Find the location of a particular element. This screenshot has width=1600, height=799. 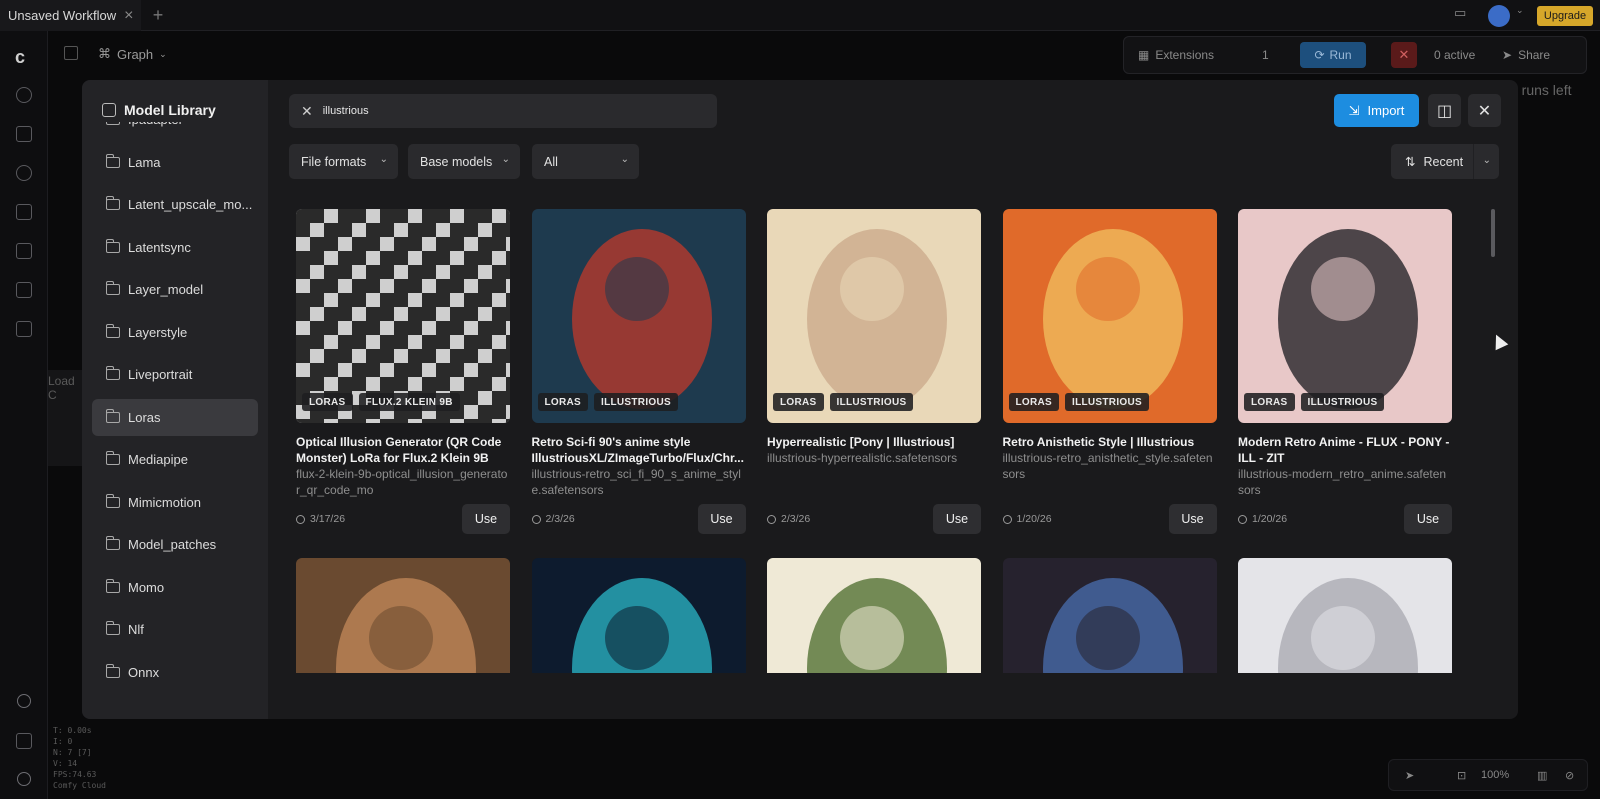

graph-label: Graph is located at coordinates (135, 54).